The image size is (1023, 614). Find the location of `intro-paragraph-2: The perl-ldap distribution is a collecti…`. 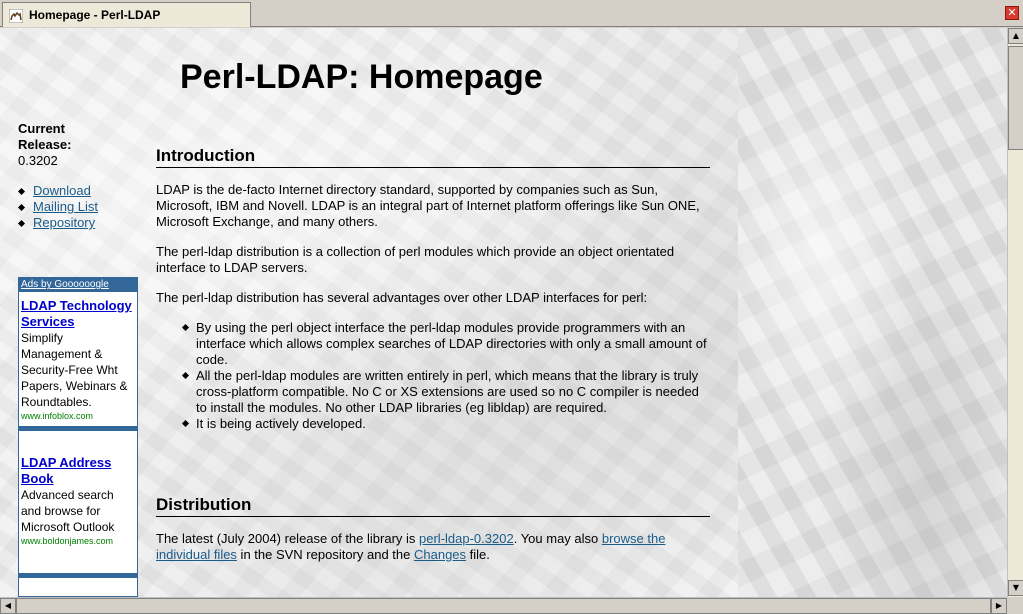

intro-paragraph-2: The perl-ldap distribution is a collecti… is located at coordinates (415, 259).